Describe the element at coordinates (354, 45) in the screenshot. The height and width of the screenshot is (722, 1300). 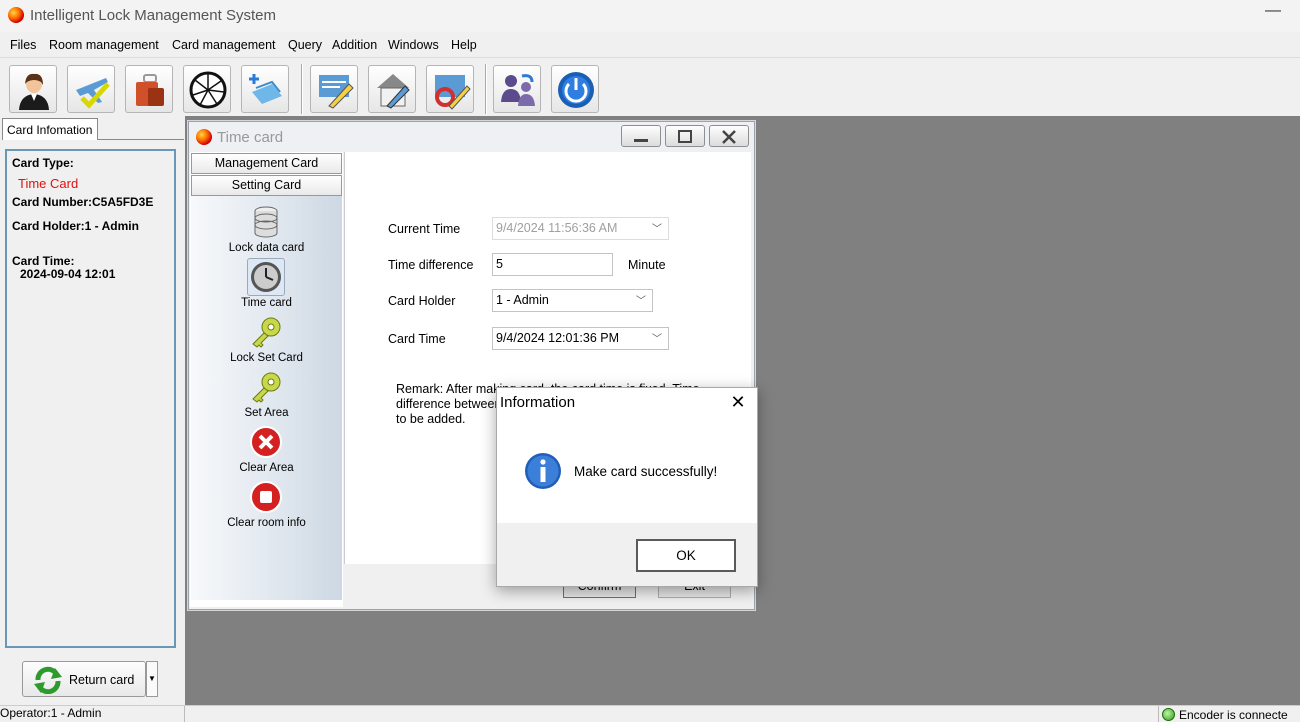
I see `menu-addition: Addition` at that location.